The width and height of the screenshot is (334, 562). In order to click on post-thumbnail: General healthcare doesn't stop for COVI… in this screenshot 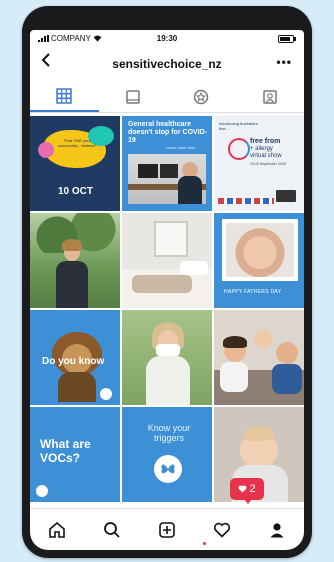, I will do `click(167, 163)`.